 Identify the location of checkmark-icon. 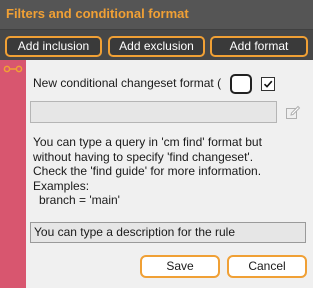
(268, 84).